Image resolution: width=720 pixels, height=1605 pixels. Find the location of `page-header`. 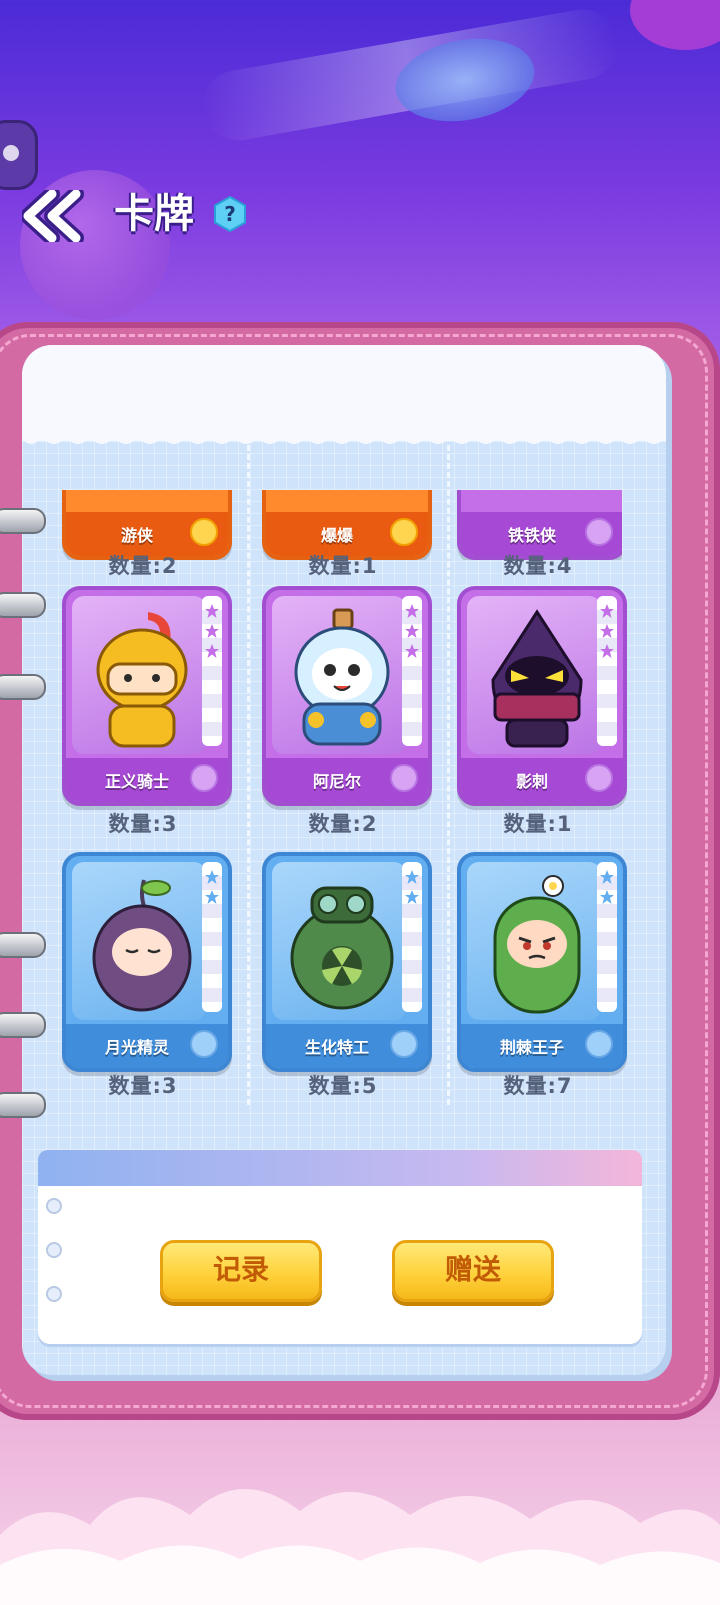

page-header is located at coordinates (344, 394).